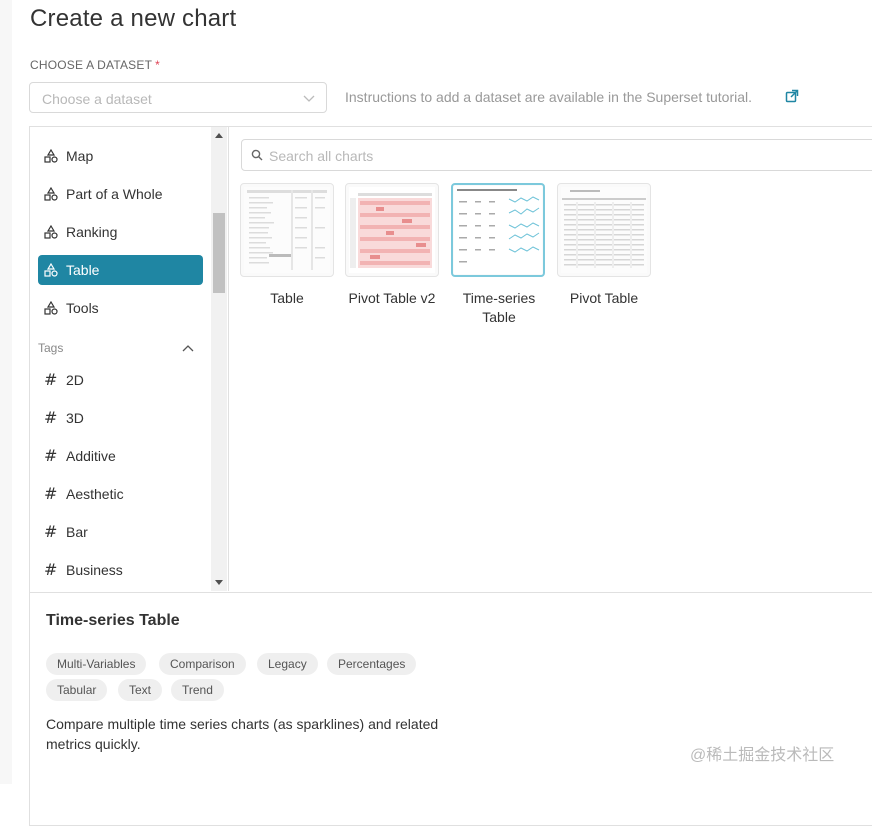 Image resolution: width=872 pixels, height=826 pixels. Describe the element at coordinates (451, 592) in the screenshot. I see `detail-divider` at that location.